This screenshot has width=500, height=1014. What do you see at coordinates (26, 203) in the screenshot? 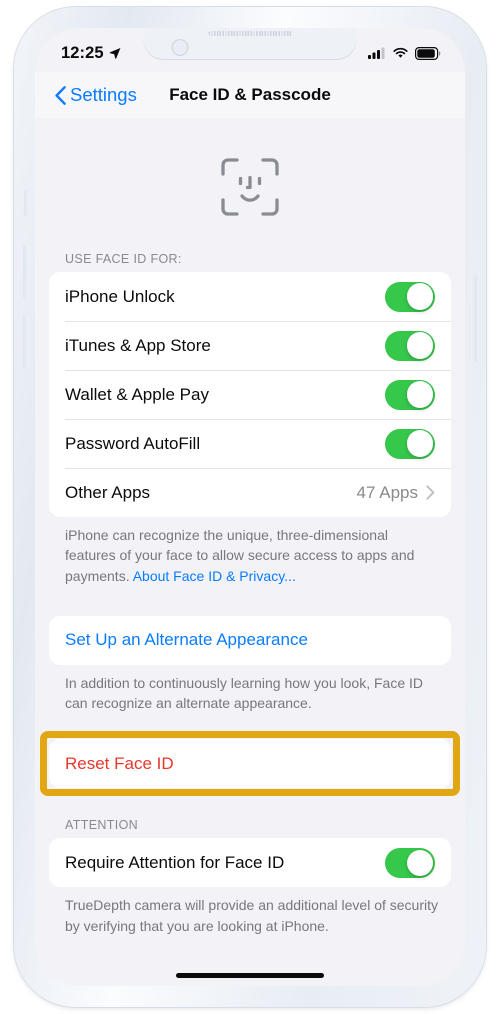
I see `silent-switch-button` at bounding box center [26, 203].